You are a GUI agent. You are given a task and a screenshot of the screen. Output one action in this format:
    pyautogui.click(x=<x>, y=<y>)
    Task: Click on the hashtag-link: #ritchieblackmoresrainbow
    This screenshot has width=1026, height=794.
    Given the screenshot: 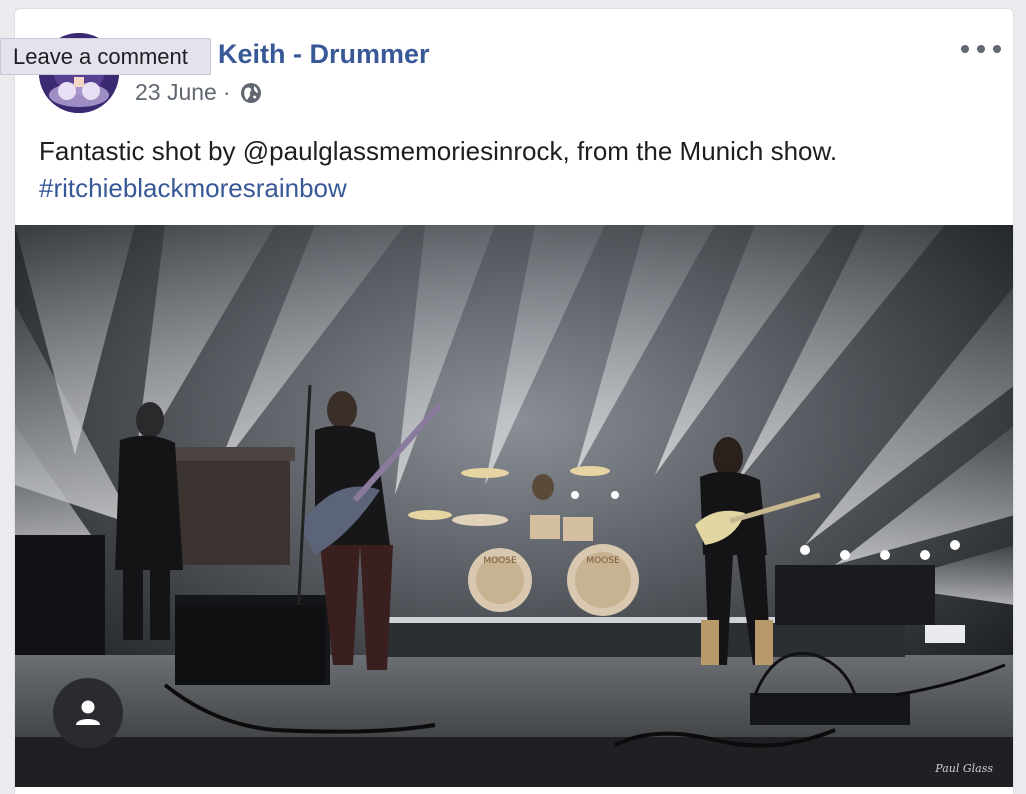 What is the action you would take?
    pyautogui.click(x=519, y=188)
    